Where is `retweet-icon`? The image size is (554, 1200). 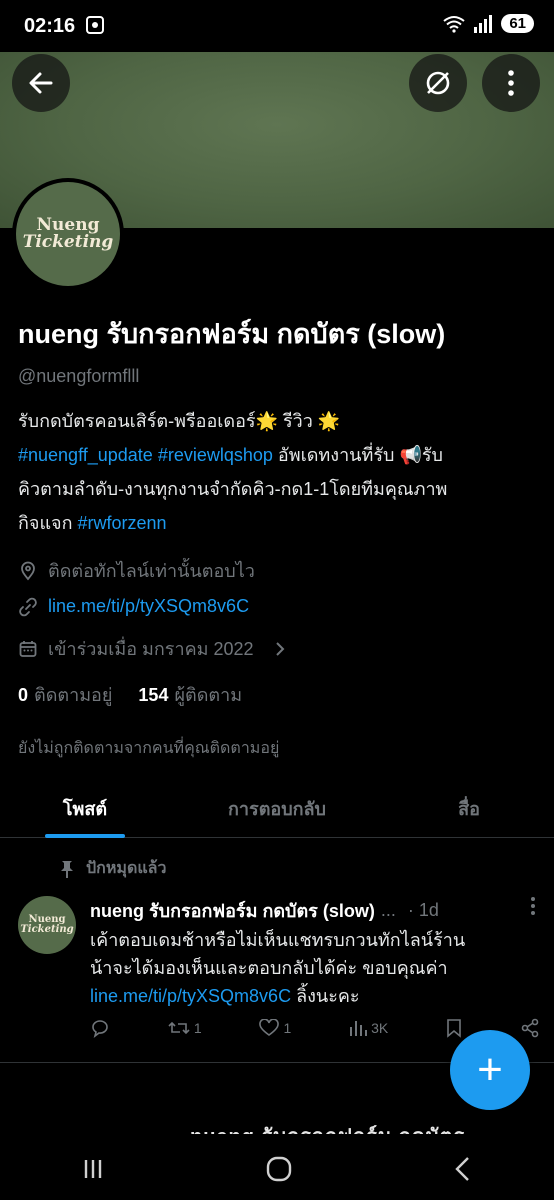 retweet-icon is located at coordinates (179, 1028).